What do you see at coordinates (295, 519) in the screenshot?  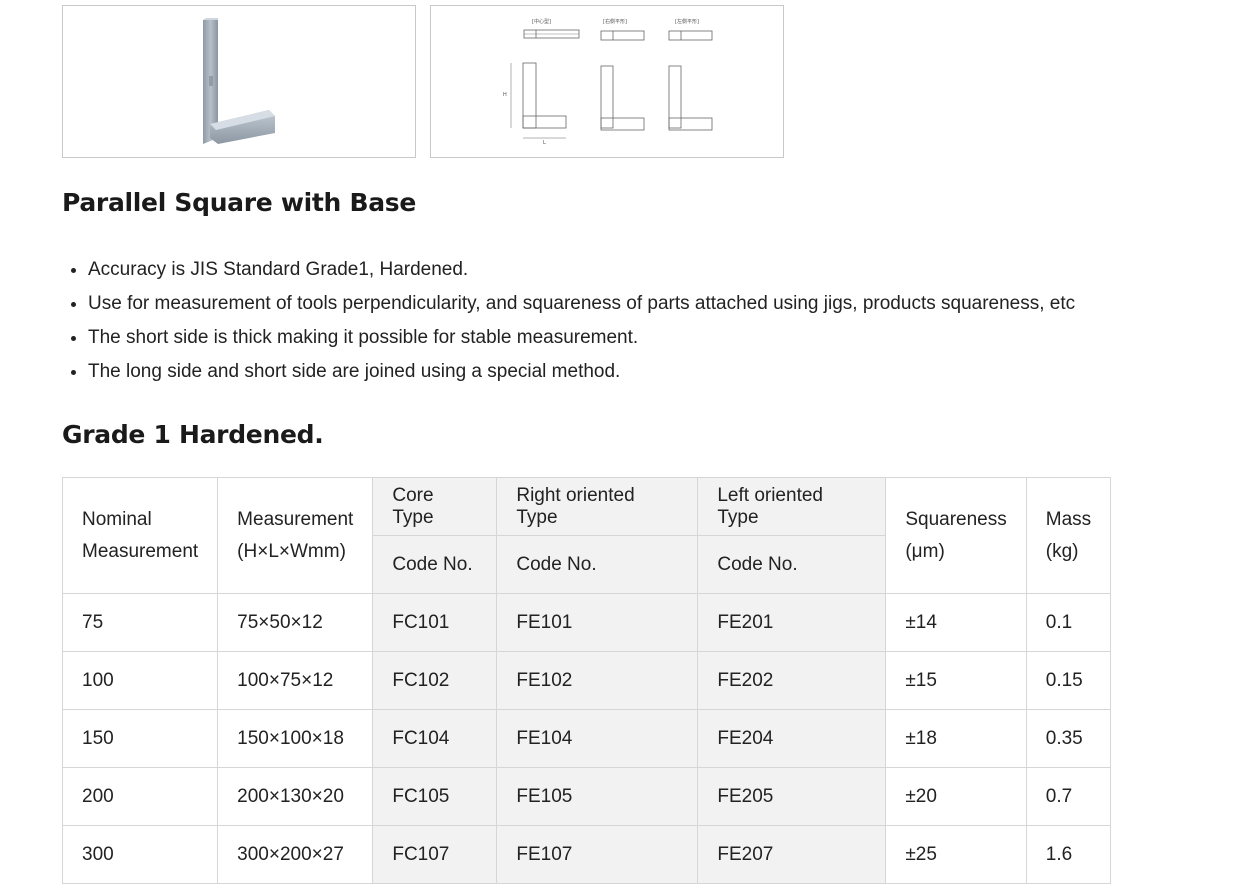 I see `header-measurement-line1: Measurement` at bounding box center [295, 519].